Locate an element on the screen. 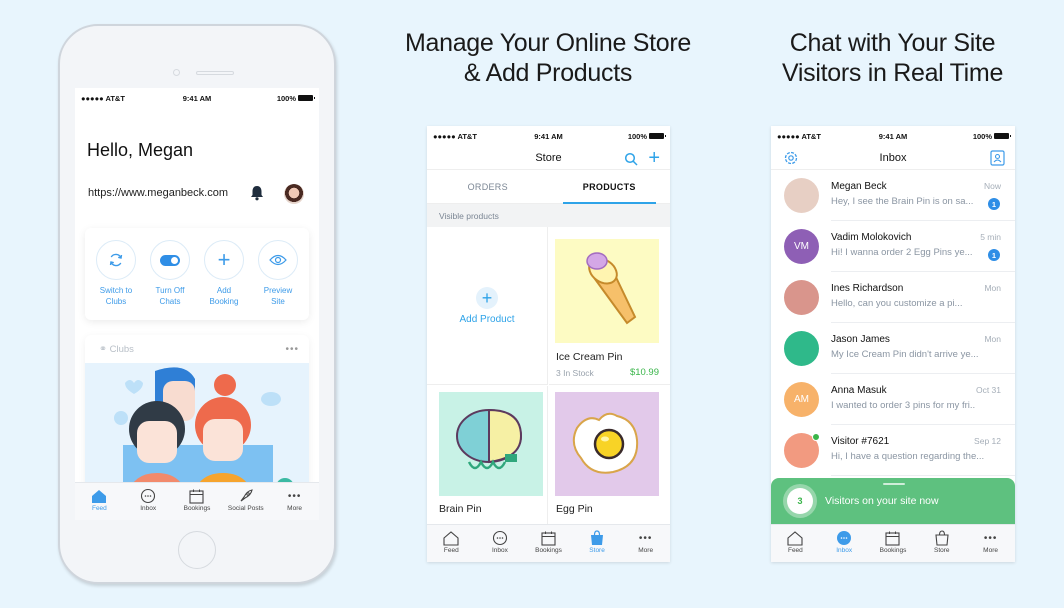 The width and height of the screenshot is (1064, 608). product-card: Egg Pin is located at coordinates (609, 456).